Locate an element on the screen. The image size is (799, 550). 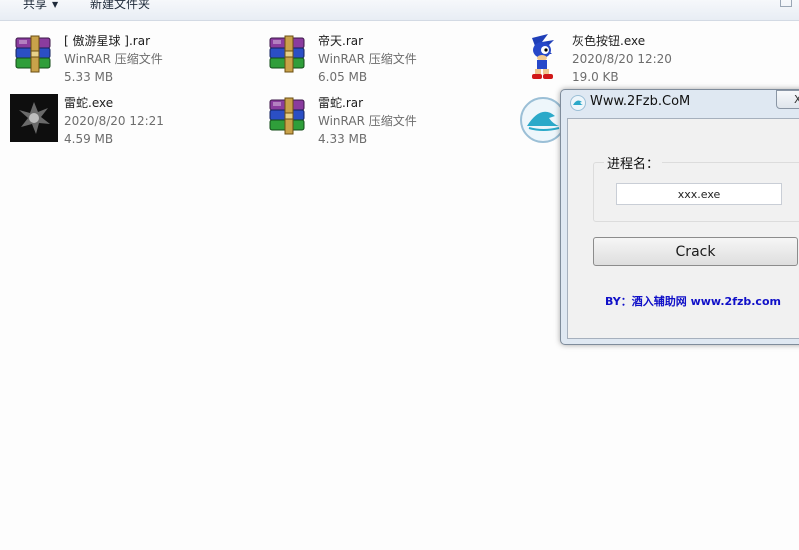
file-name: 灰色按钮.exe is located at coordinates (609, 41).